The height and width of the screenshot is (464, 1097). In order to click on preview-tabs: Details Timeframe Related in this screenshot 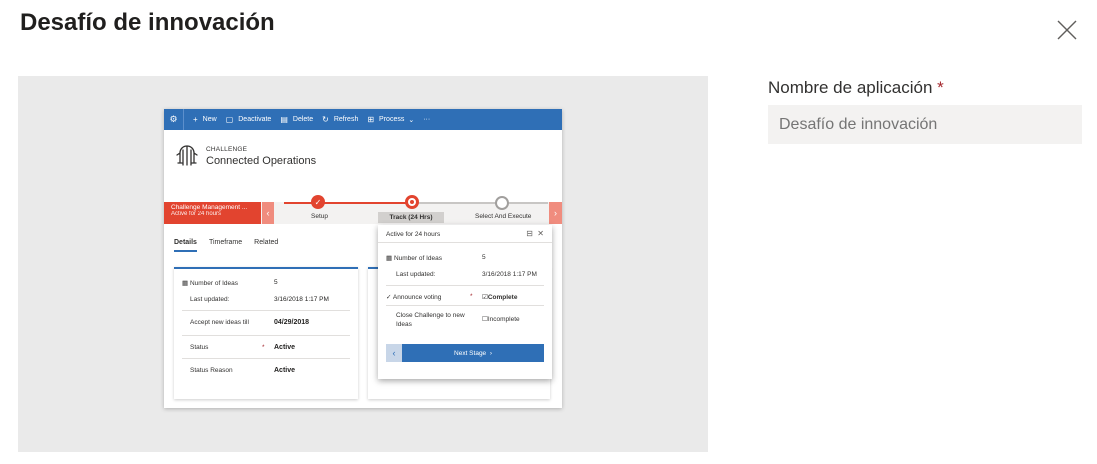, I will do `click(232, 245)`.